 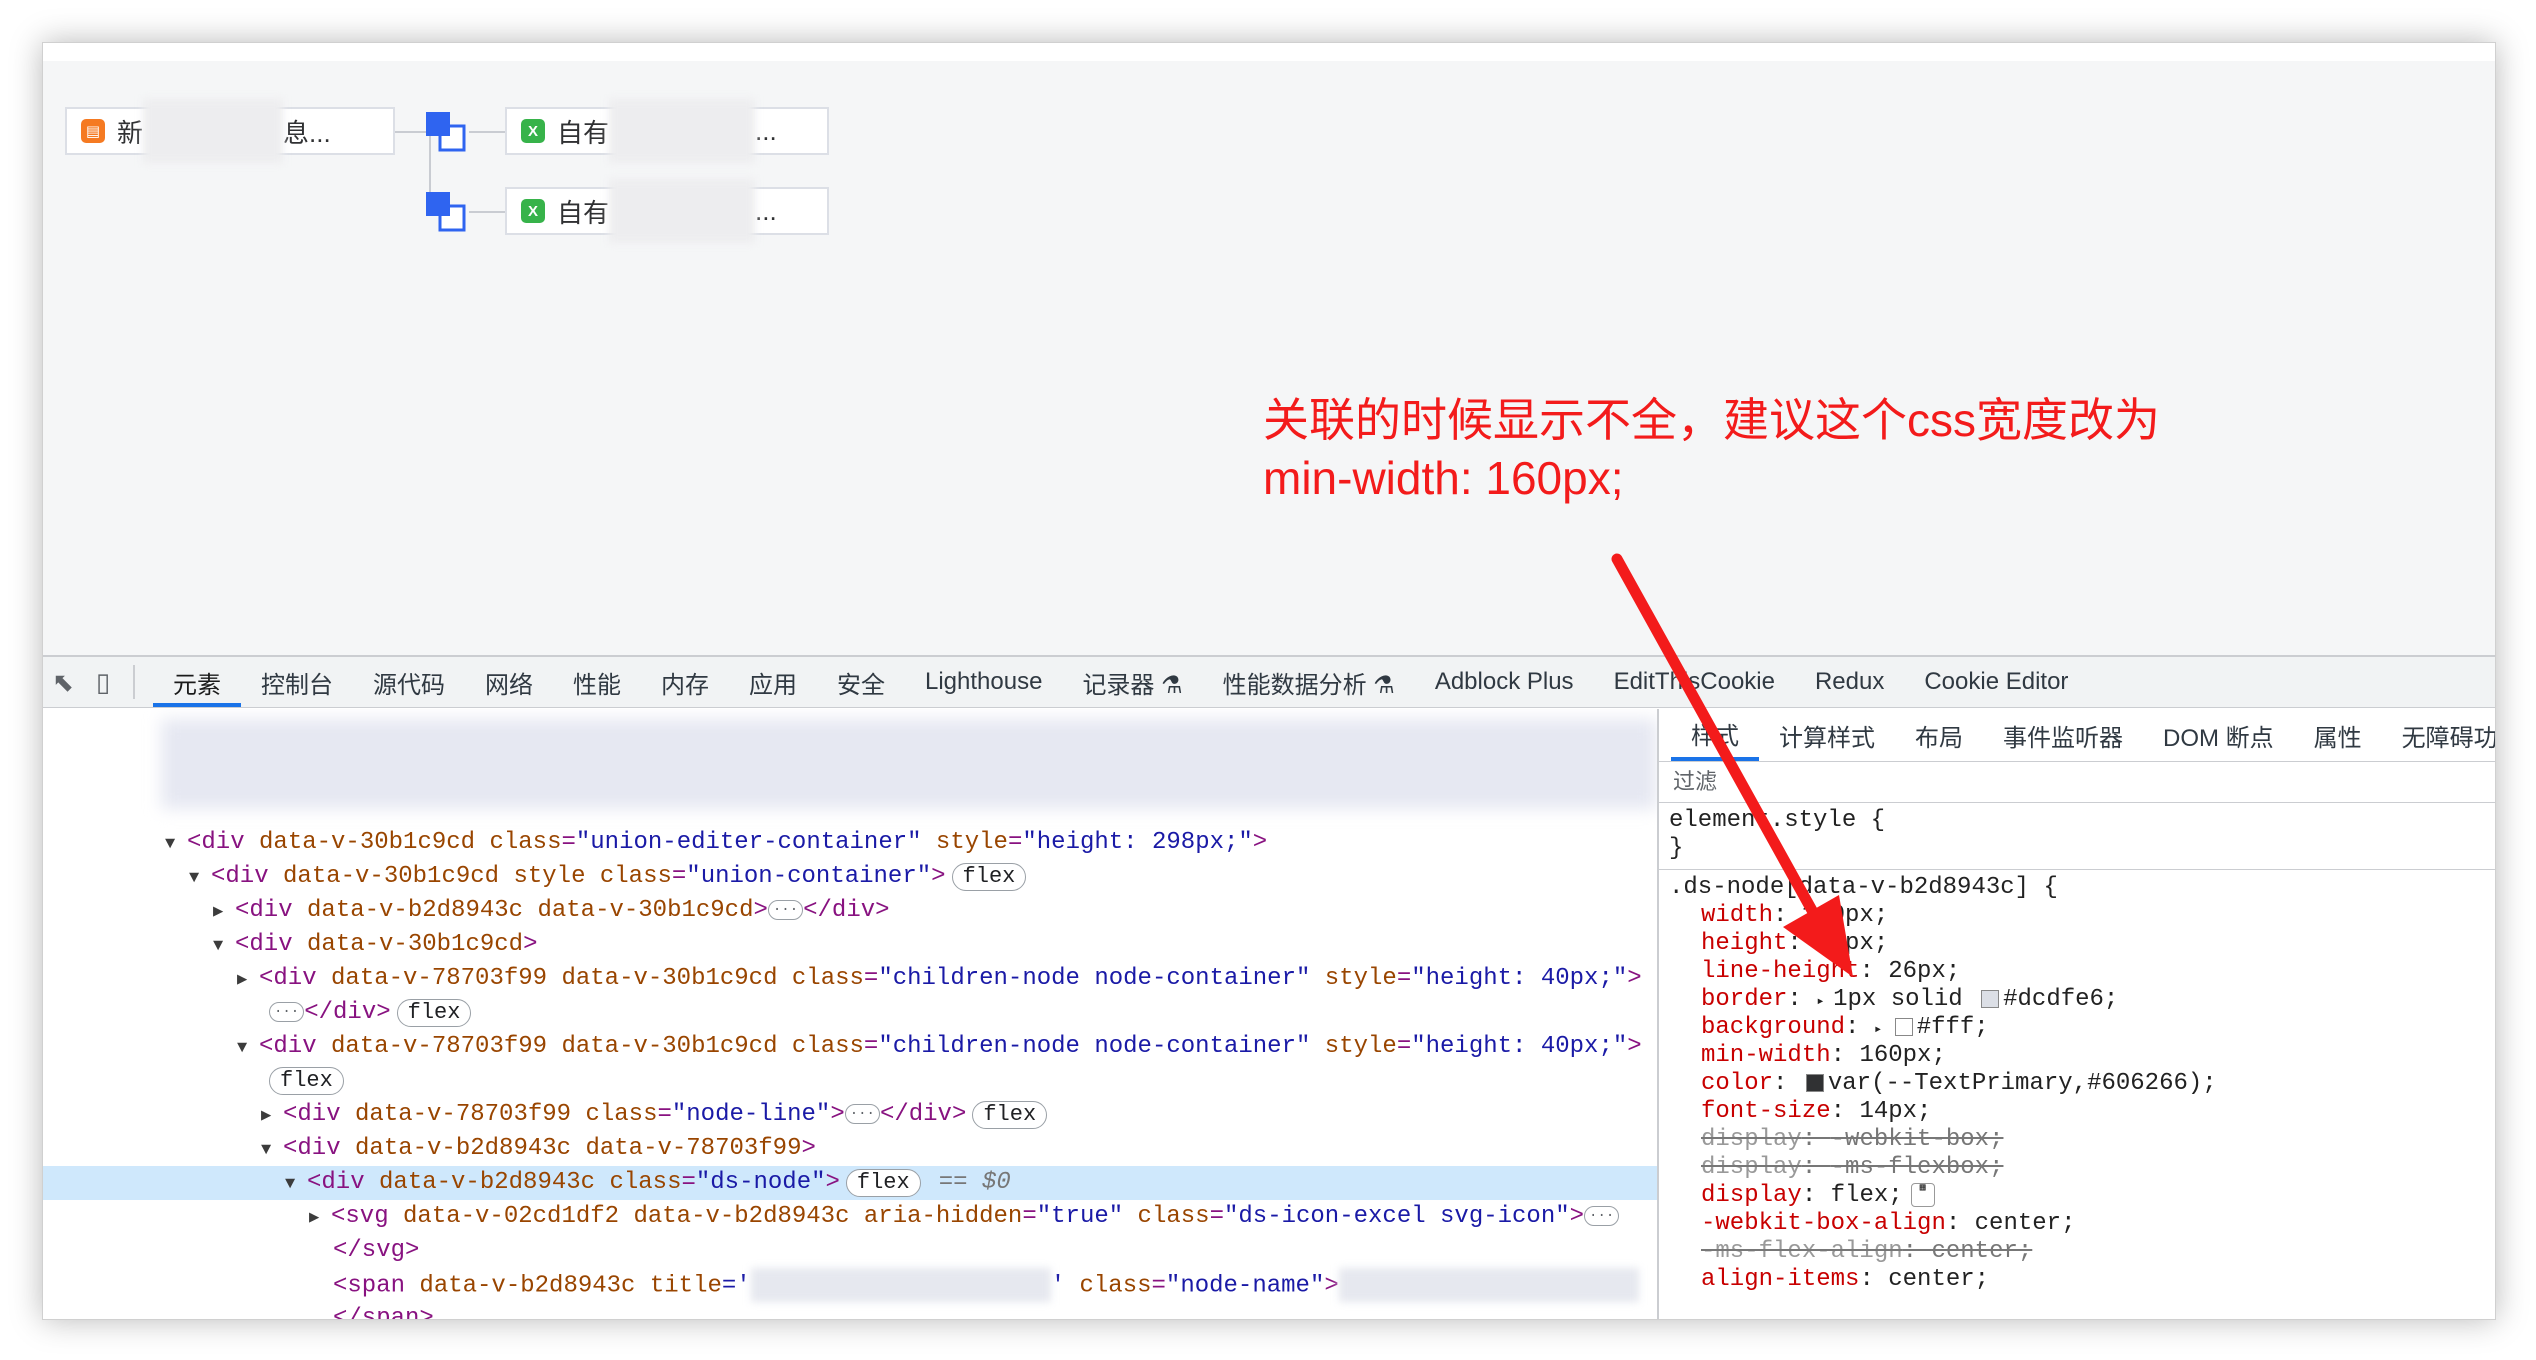 I want to click on annotation-arrow, so click(x=1732, y=765).